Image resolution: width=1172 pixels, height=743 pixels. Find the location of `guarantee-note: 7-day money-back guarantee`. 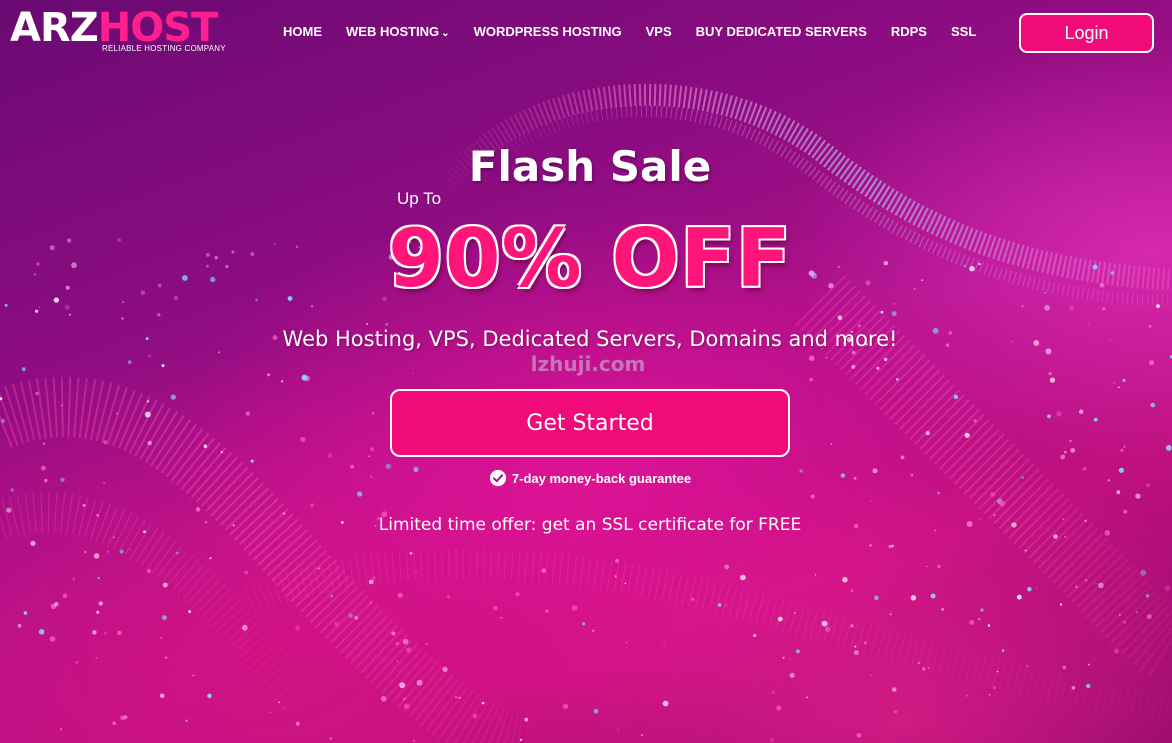

guarantee-note: 7-day money-back guarantee is located at coordinates (586, 478).